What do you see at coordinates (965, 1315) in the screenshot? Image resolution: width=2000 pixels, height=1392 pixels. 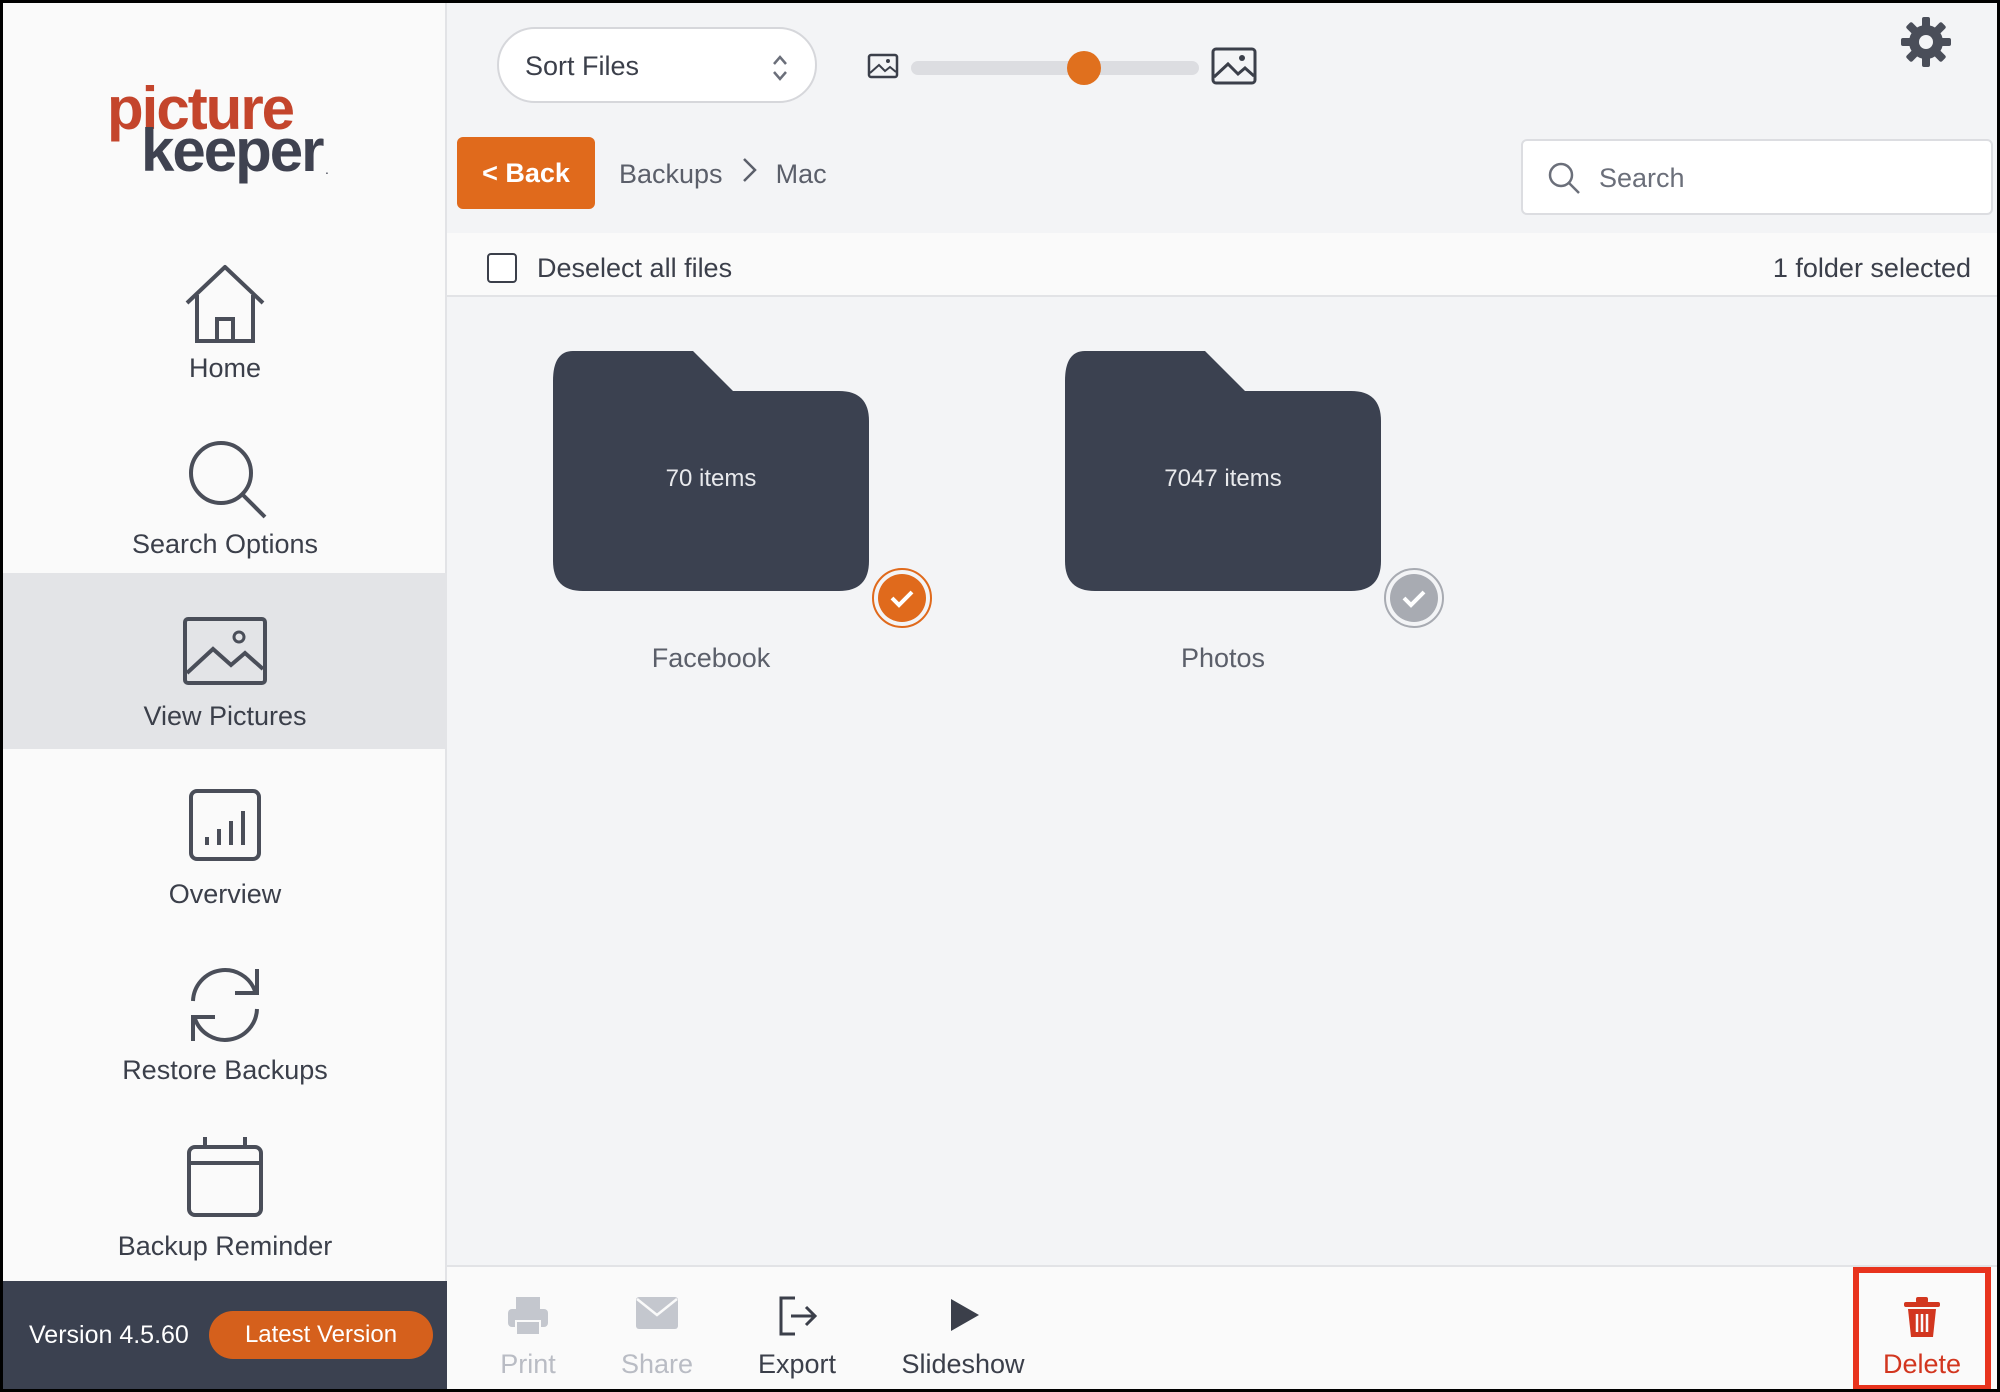 I see `play-icon` at bounding box center [965, 1315].